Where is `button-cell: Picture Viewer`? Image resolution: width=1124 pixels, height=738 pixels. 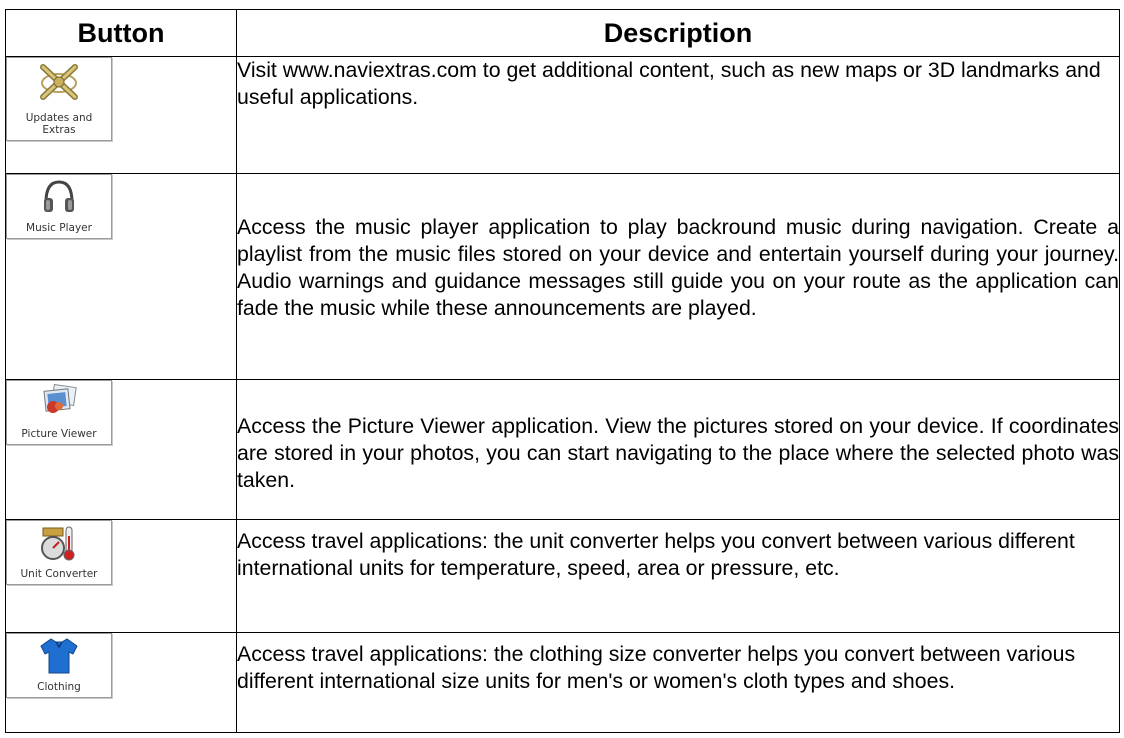 button-cell: Picture Viewer is located at coordinates (121, 449).